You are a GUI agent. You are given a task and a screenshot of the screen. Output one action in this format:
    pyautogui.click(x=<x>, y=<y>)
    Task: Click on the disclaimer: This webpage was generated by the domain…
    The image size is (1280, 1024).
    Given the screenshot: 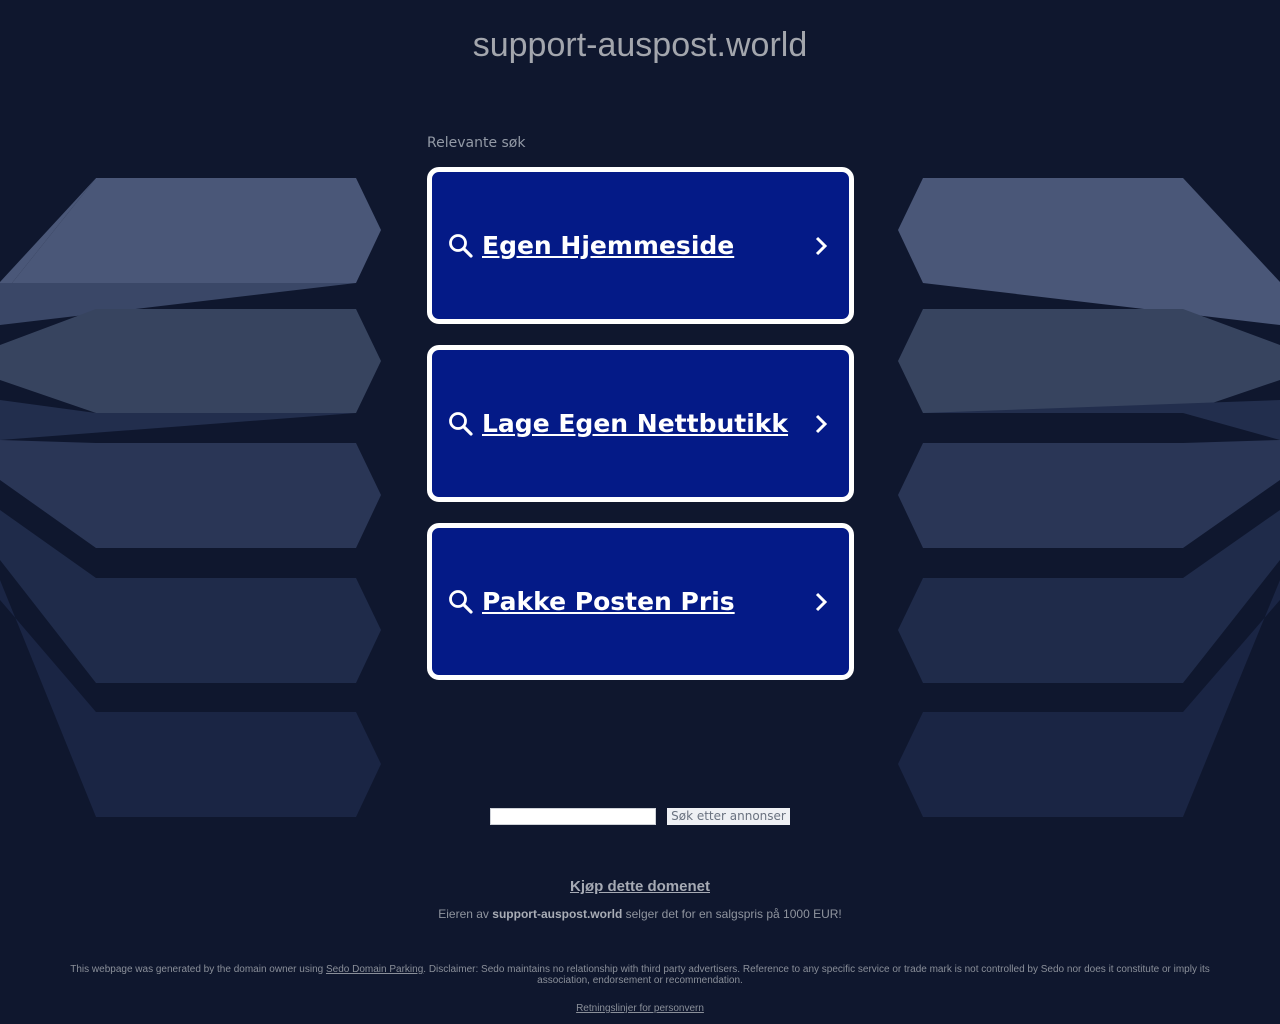 What is the action you would take?
    pyautogui.click(x=640, y=975)
    